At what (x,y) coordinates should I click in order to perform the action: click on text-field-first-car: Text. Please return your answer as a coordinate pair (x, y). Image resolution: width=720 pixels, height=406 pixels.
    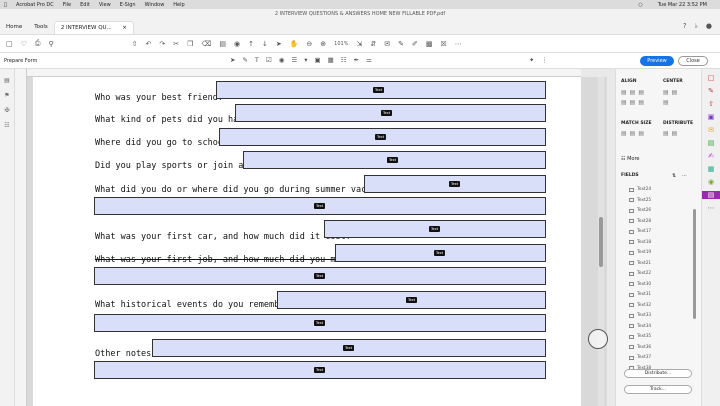
    Looking at the image, I should click on (435, 229).